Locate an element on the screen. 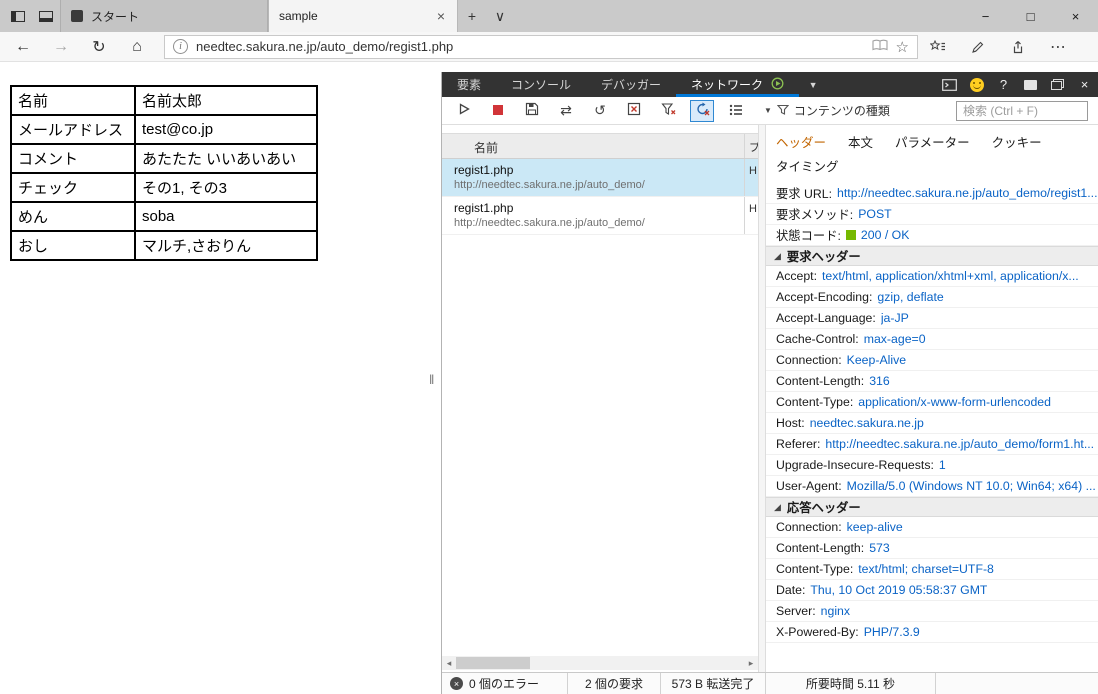 This screenshot has height=694, width=1098. header-value: 573 is located at coordinates (879, 548).